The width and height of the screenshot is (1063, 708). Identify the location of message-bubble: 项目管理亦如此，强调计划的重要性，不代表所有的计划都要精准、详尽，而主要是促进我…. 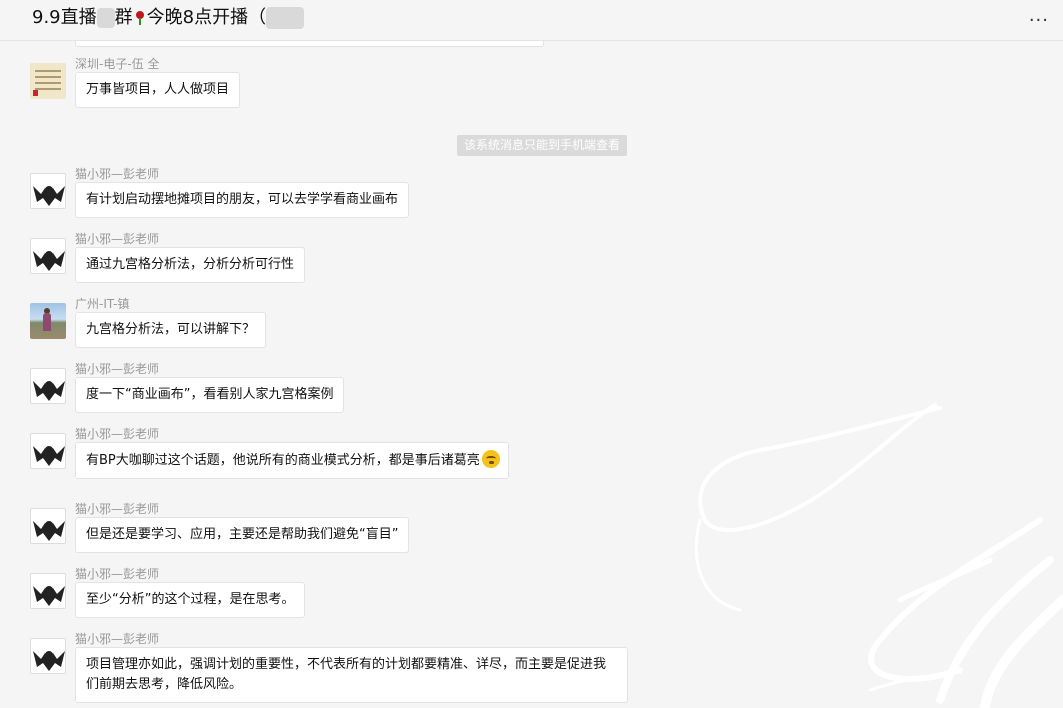
(351, 675).